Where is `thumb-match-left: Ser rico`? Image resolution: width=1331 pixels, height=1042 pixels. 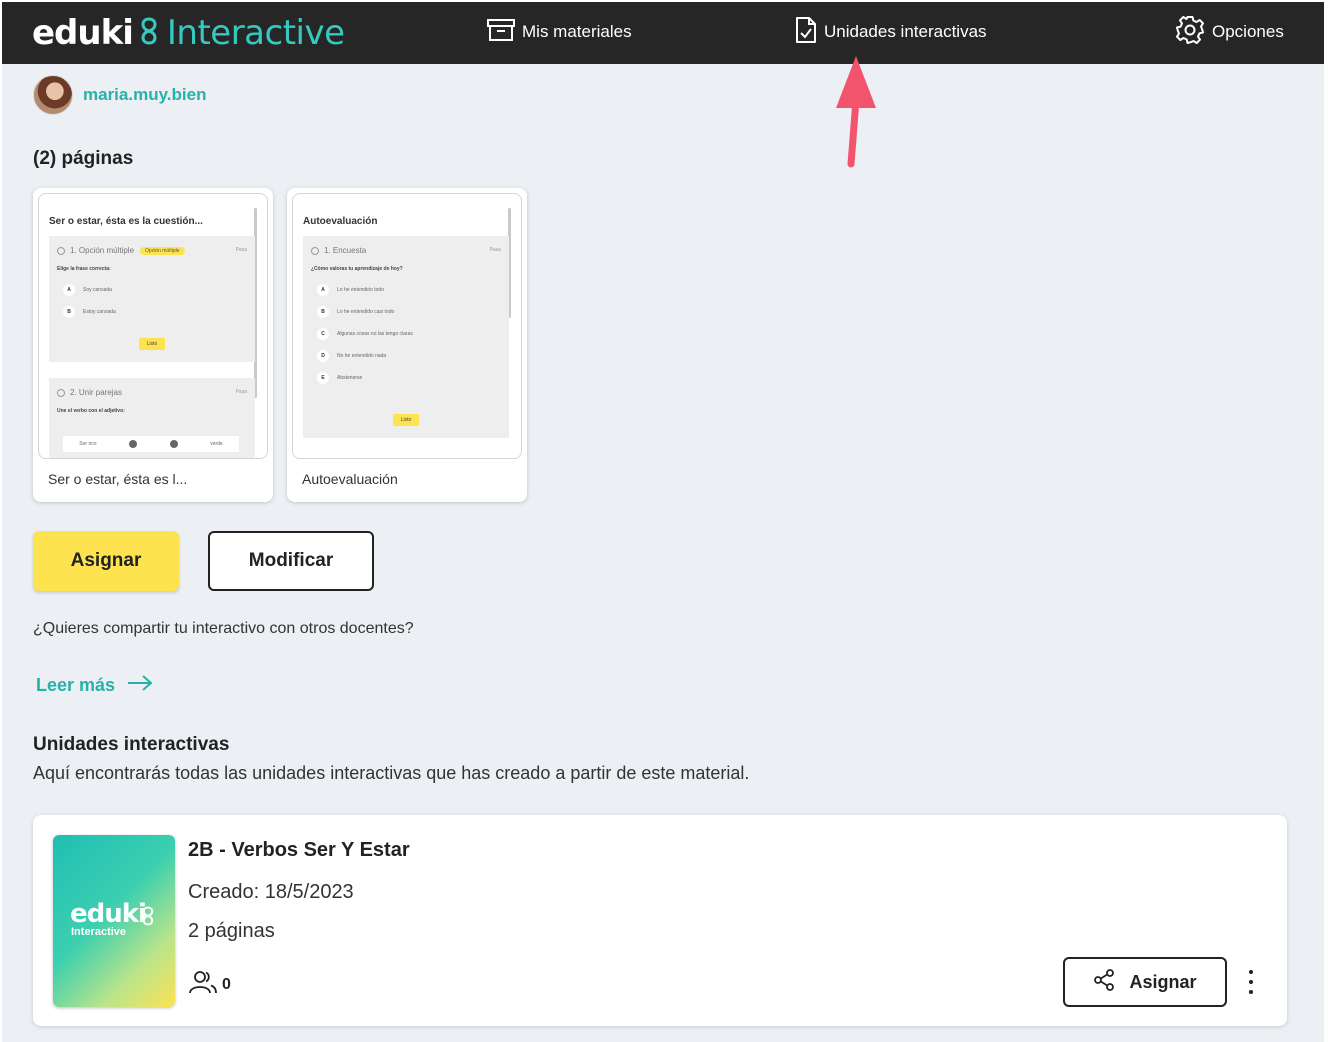
thumb-match-left: Ser rico is located at coordinates (88, 444).